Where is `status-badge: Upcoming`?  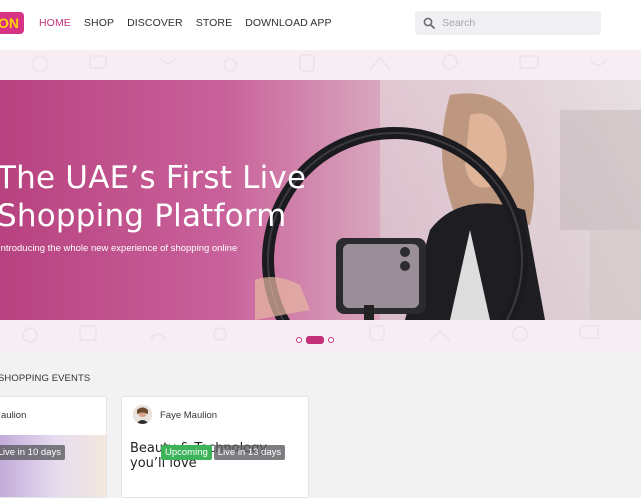 status-badge: Upcoming is located at coordinates (186, 452).